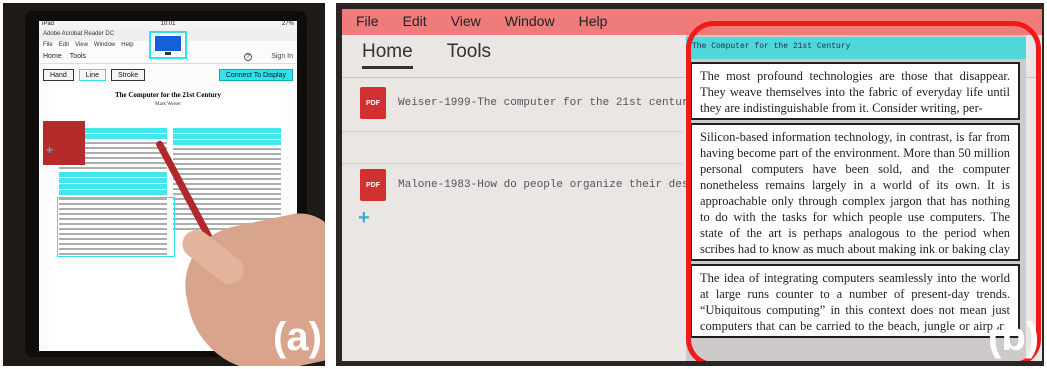  I want to click on selection-box, so click(116, 227).